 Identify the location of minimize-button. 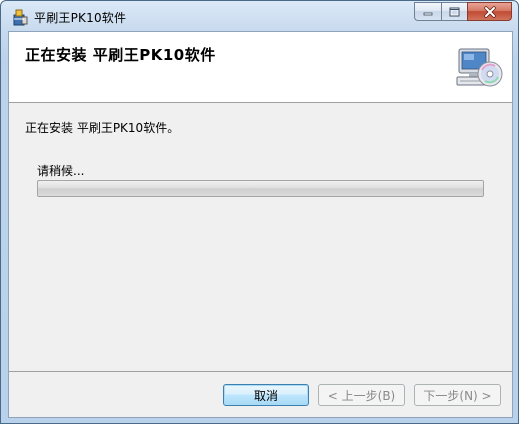
(427, 11).